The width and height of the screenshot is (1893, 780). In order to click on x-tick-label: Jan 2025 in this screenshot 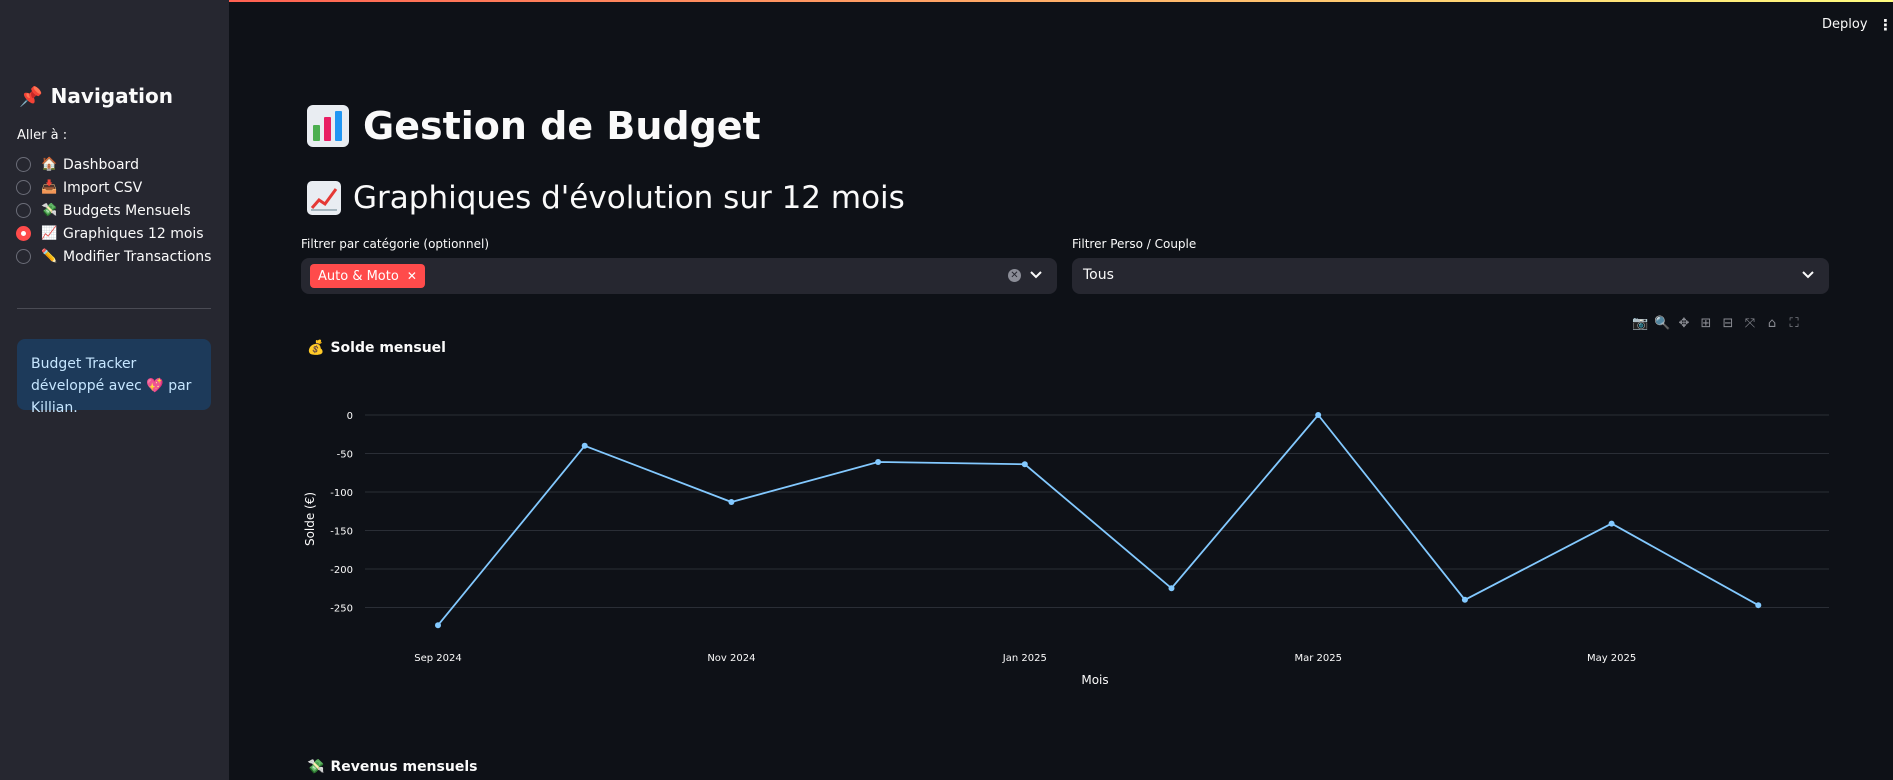, I will do `click(1024, 658)`.